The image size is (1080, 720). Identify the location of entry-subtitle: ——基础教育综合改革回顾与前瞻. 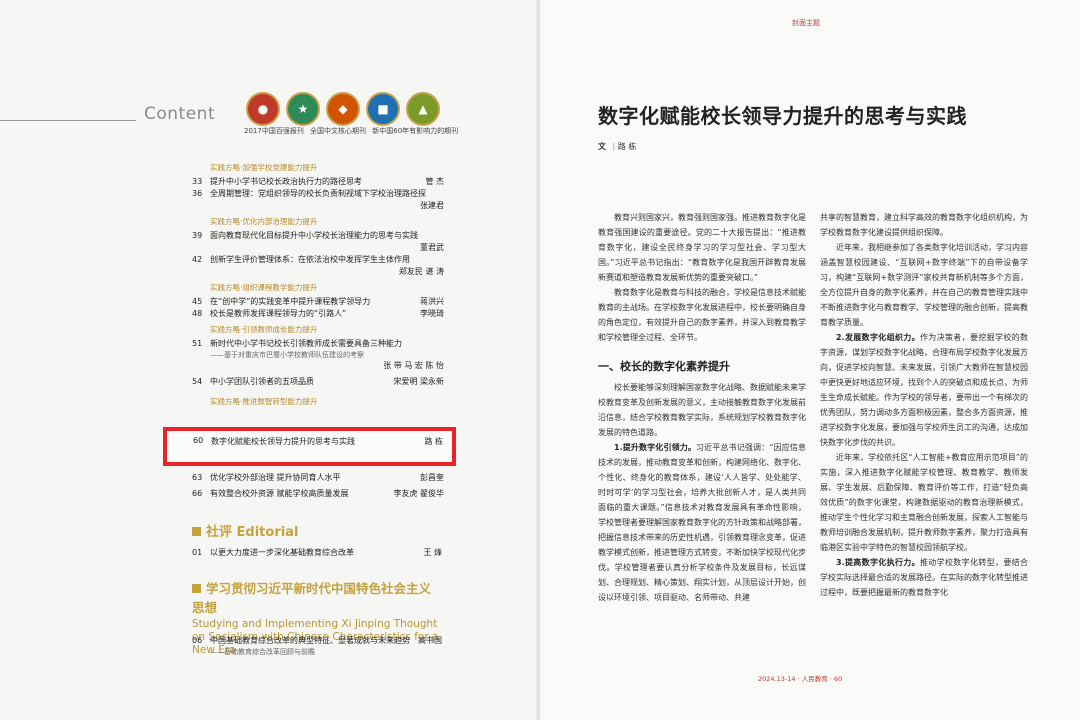
(262, 652).